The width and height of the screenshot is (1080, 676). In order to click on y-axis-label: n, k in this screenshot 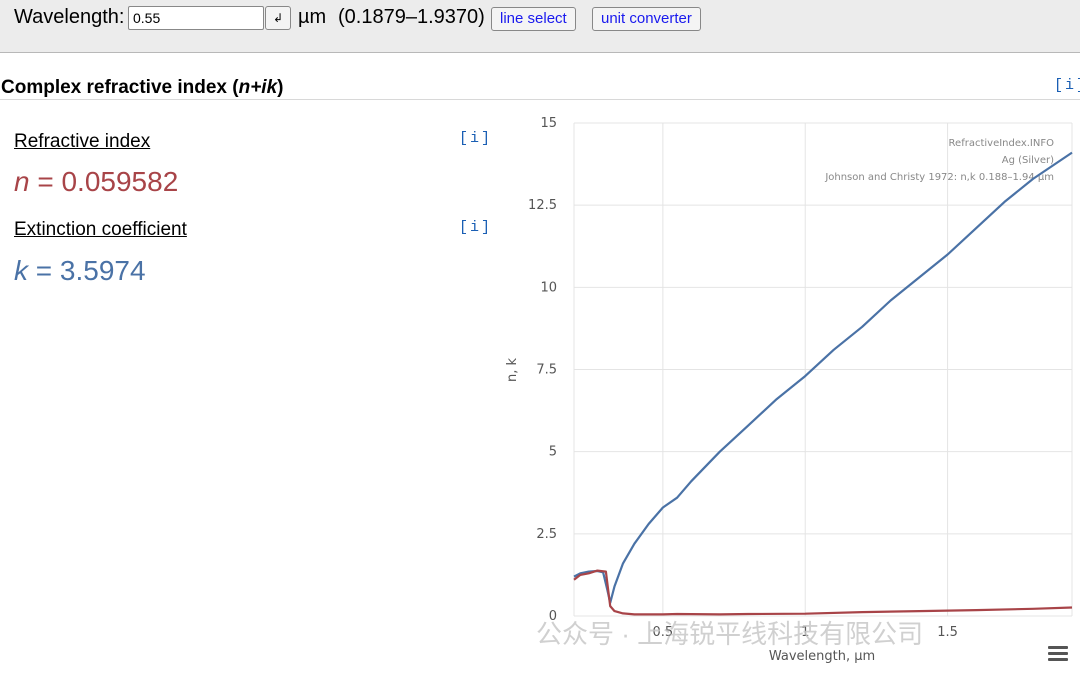, I will do `click(512, 370)`.